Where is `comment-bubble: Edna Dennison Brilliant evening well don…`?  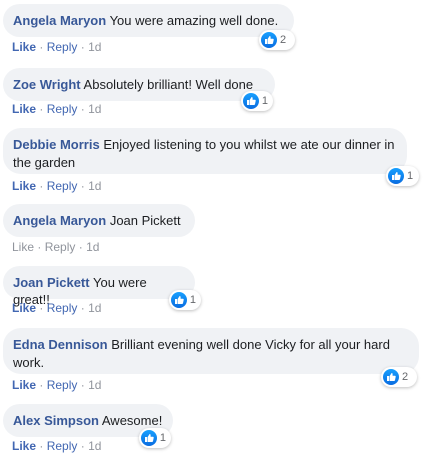
comment-bubble: Edna Dennison Brilliant evening well don… is located at coordinates (211, 351).